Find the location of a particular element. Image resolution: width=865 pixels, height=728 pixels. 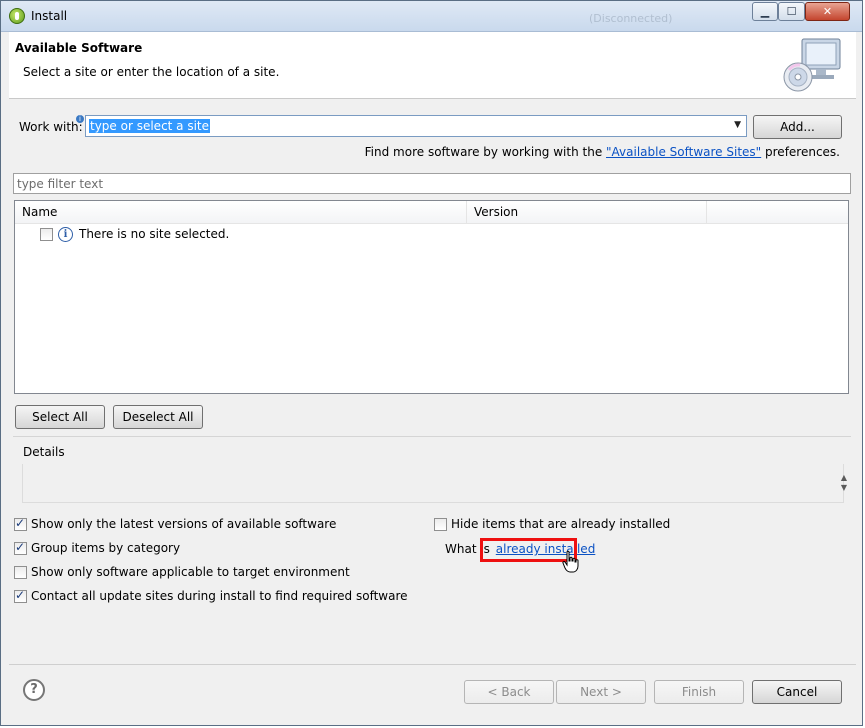

details-group: Details ▲ ▼ is located at coordinates (432, 470).